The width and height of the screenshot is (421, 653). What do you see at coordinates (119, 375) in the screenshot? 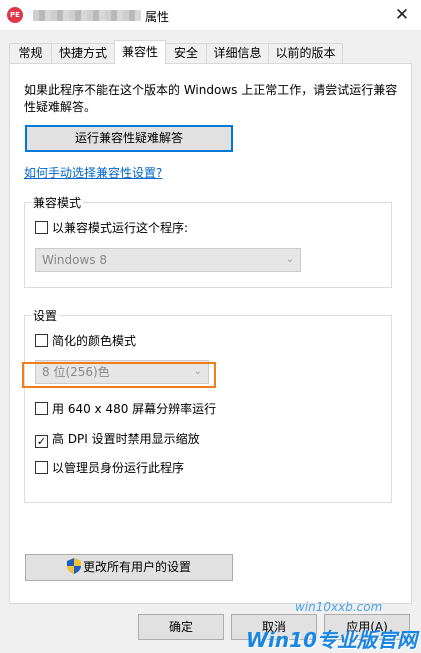
I see `high-dpi-highlight` at bounding box center [119, 375].